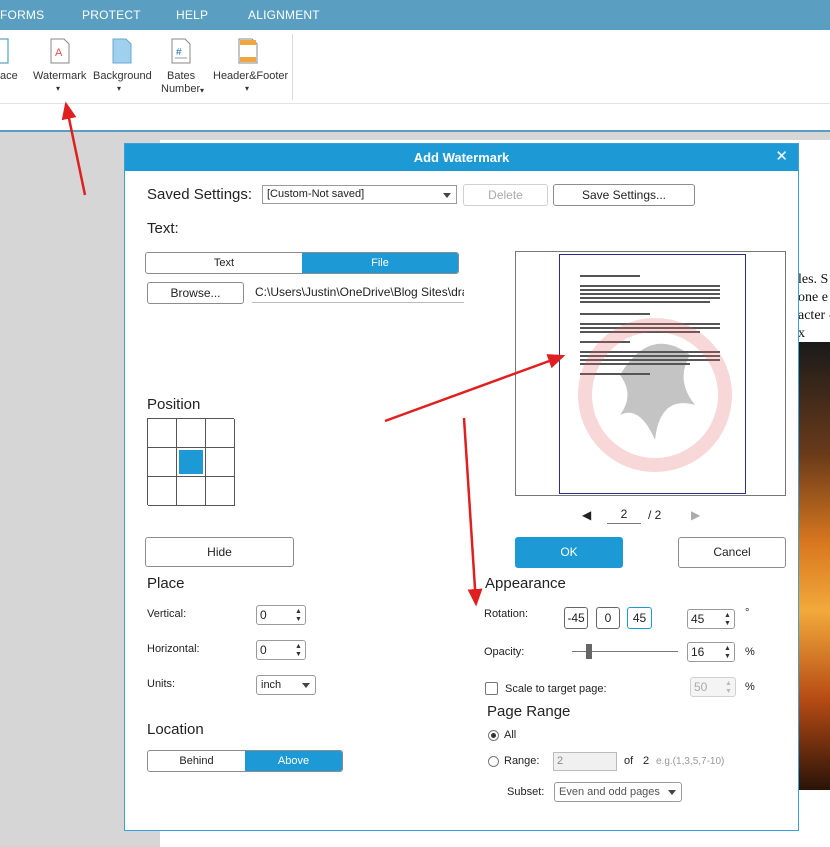  Describe the element at coordinates (166, 583) in the screenshot. I see `place-section-title: Place` at that location.